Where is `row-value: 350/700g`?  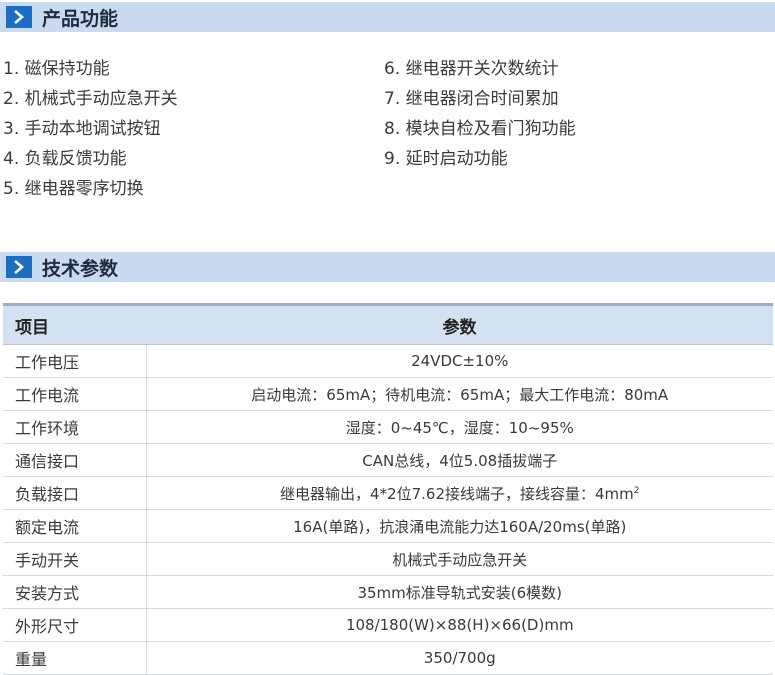
row-value: 350/700g is located at coordinates (459, 658).